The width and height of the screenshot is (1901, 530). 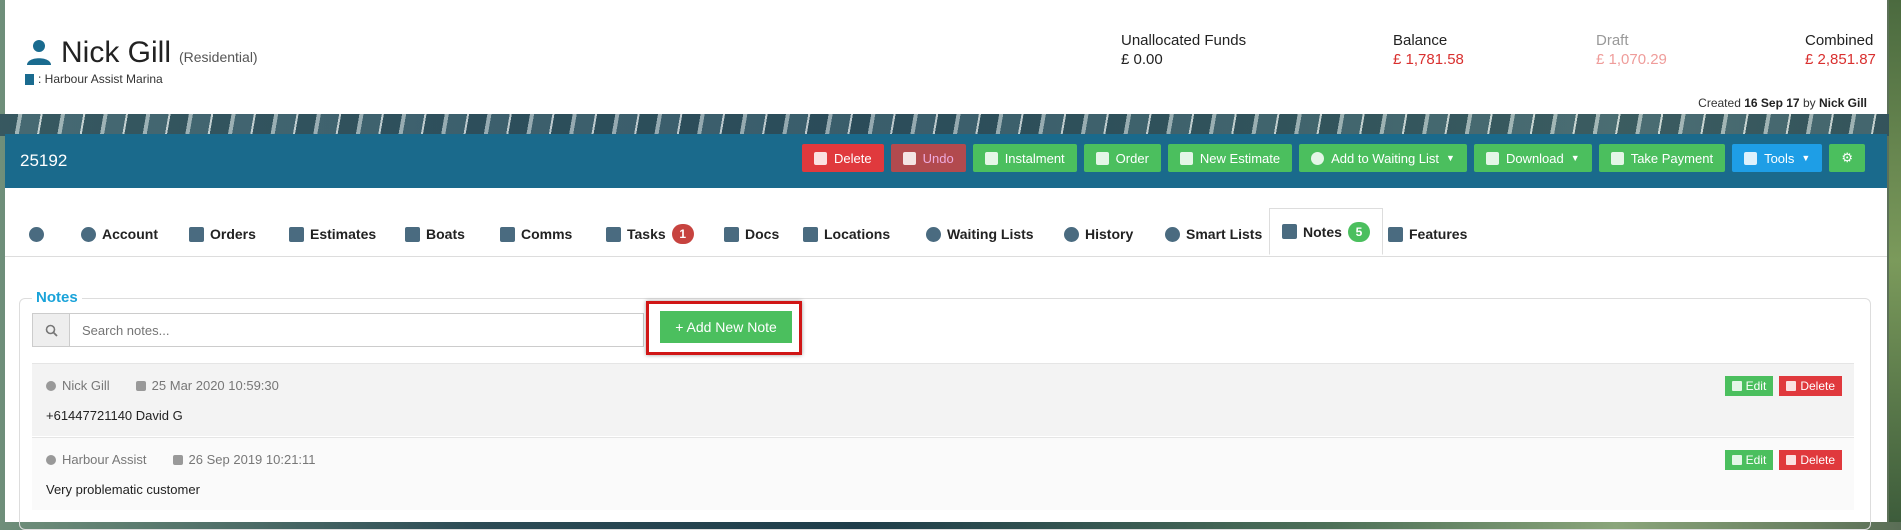 I want to click on delete-button: Delete, so click(x=843, y=158).